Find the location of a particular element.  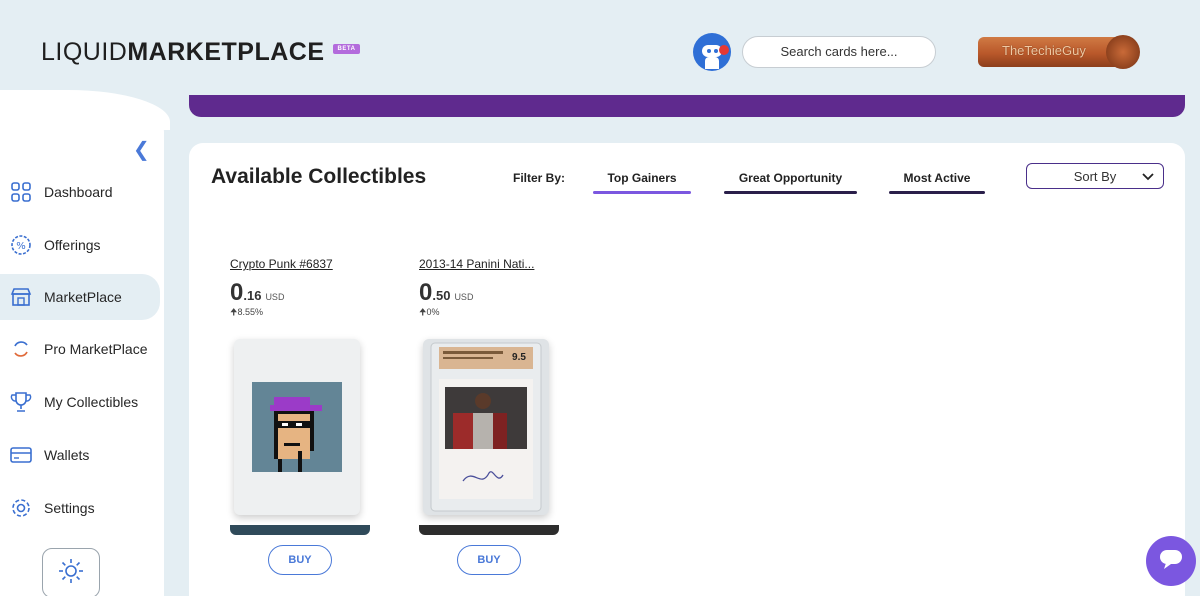

sidebar-item-settings: Settings is located at coordinates (82, 508).